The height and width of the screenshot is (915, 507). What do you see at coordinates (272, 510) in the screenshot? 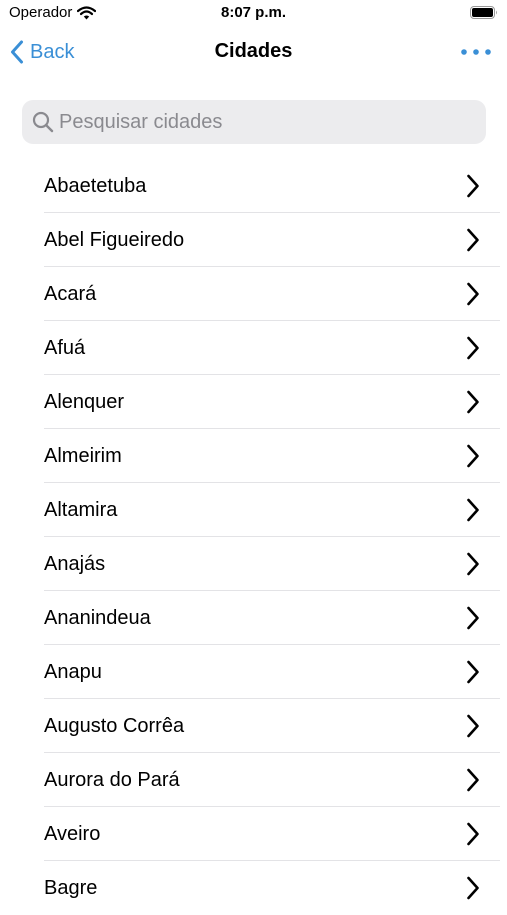
I see `list-item: Altamira` at bounding box center [272, 510].